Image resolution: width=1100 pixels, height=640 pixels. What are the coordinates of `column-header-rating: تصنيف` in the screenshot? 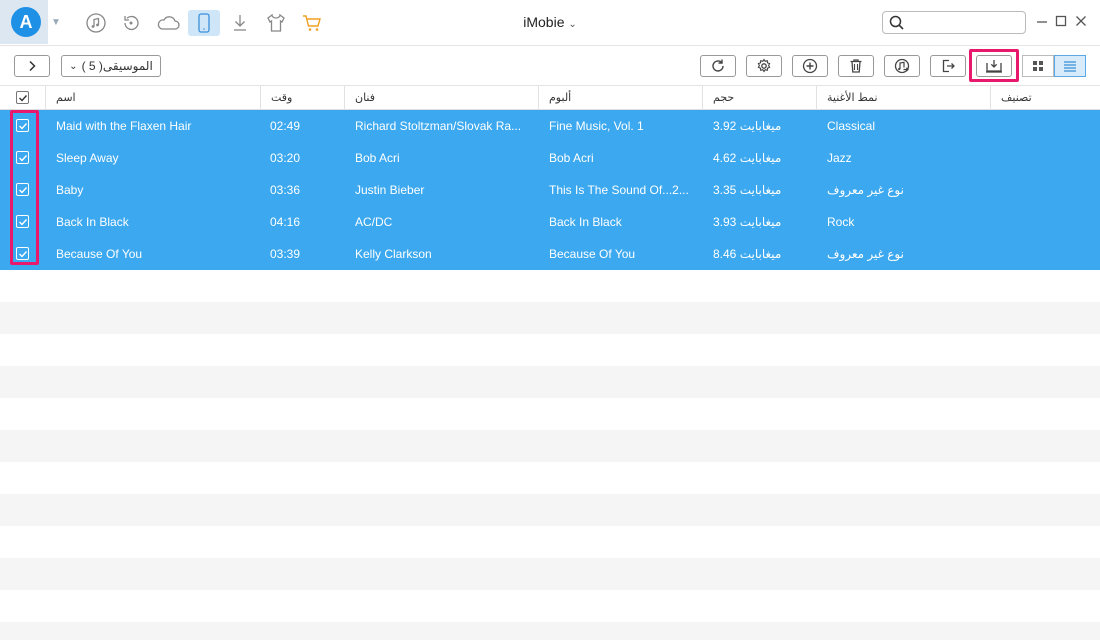 It's located at (1045, 98).